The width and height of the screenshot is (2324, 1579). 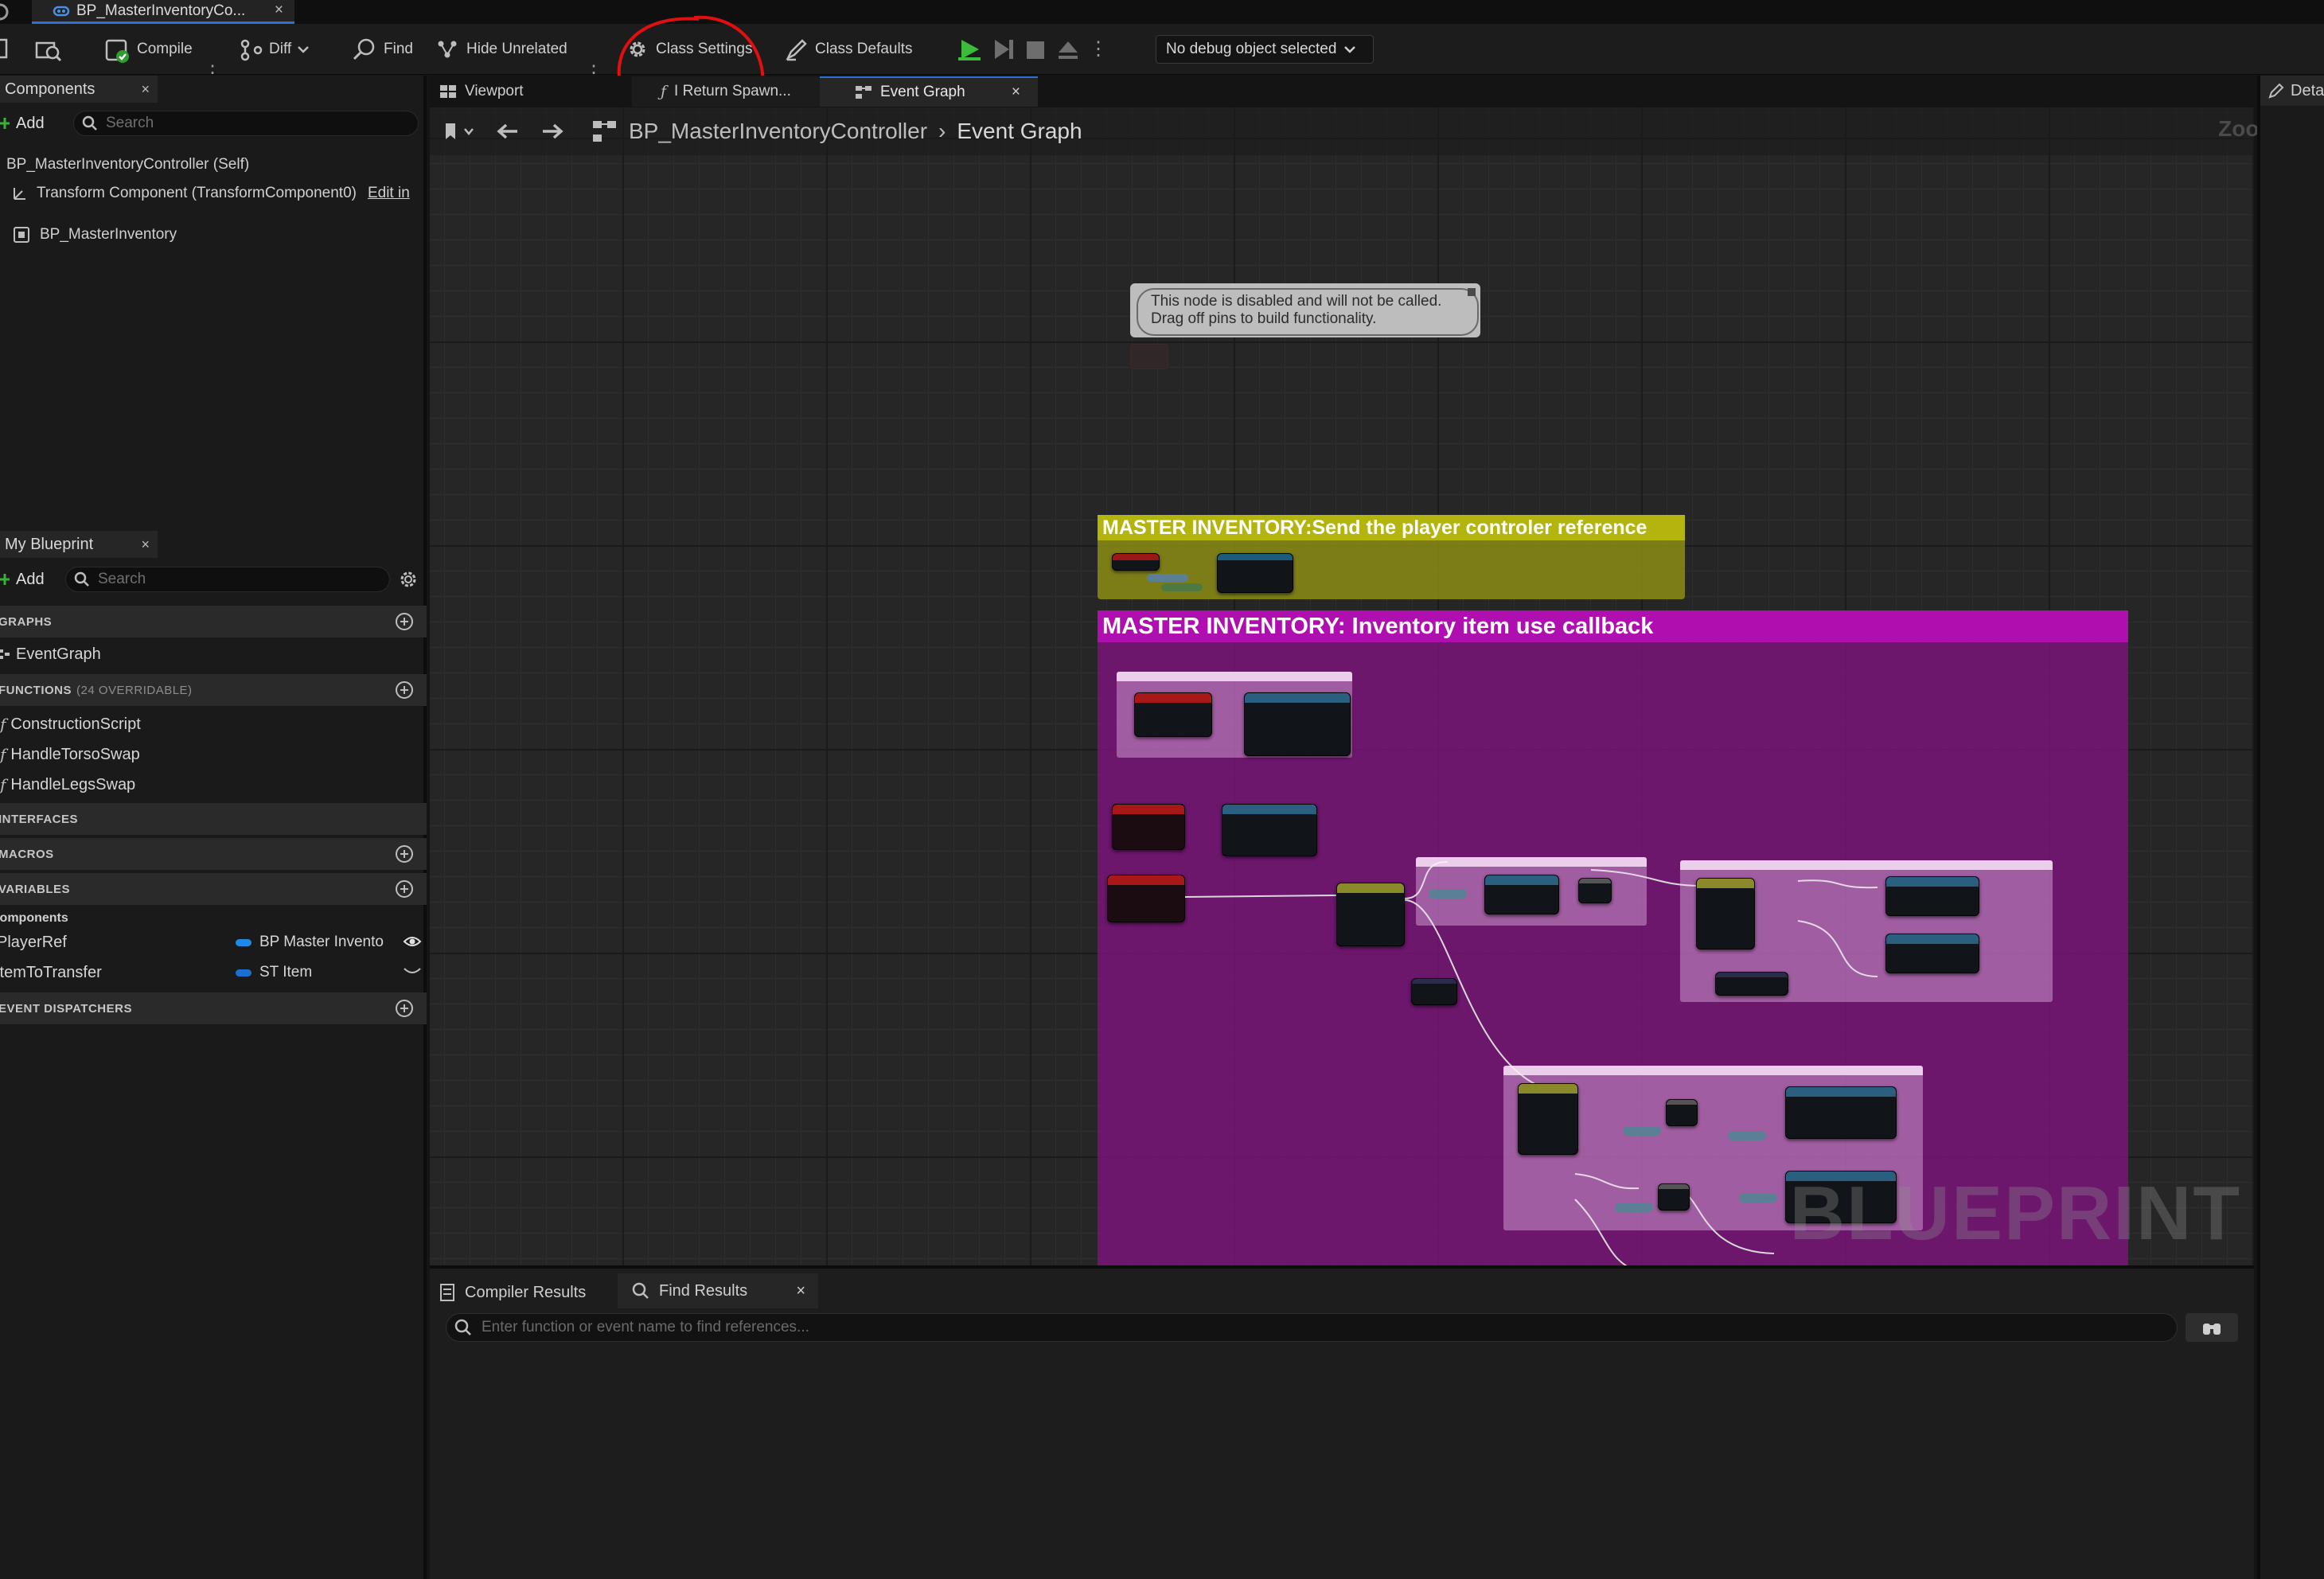 What do you see at coordinates (929, 91) in the screenshot?
I see `tab-event-graph: Event Graph ×` at bounding box center [929, 91].